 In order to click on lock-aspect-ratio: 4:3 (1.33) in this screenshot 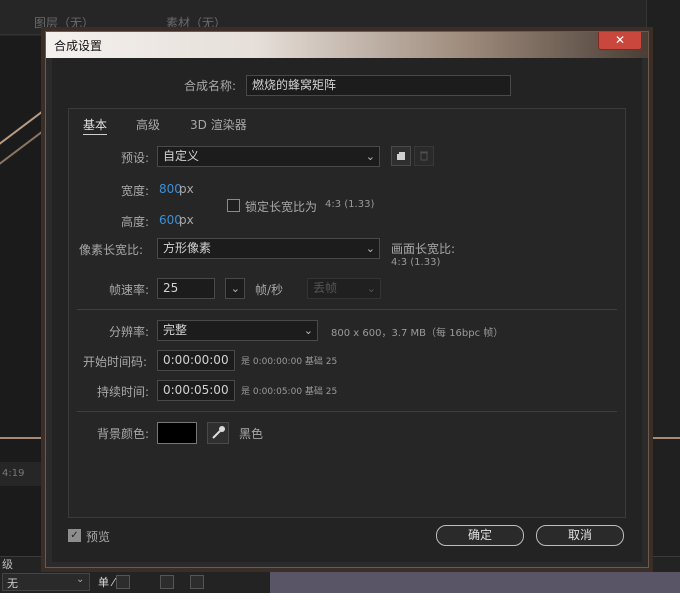, I will do `click(350, 204)`.